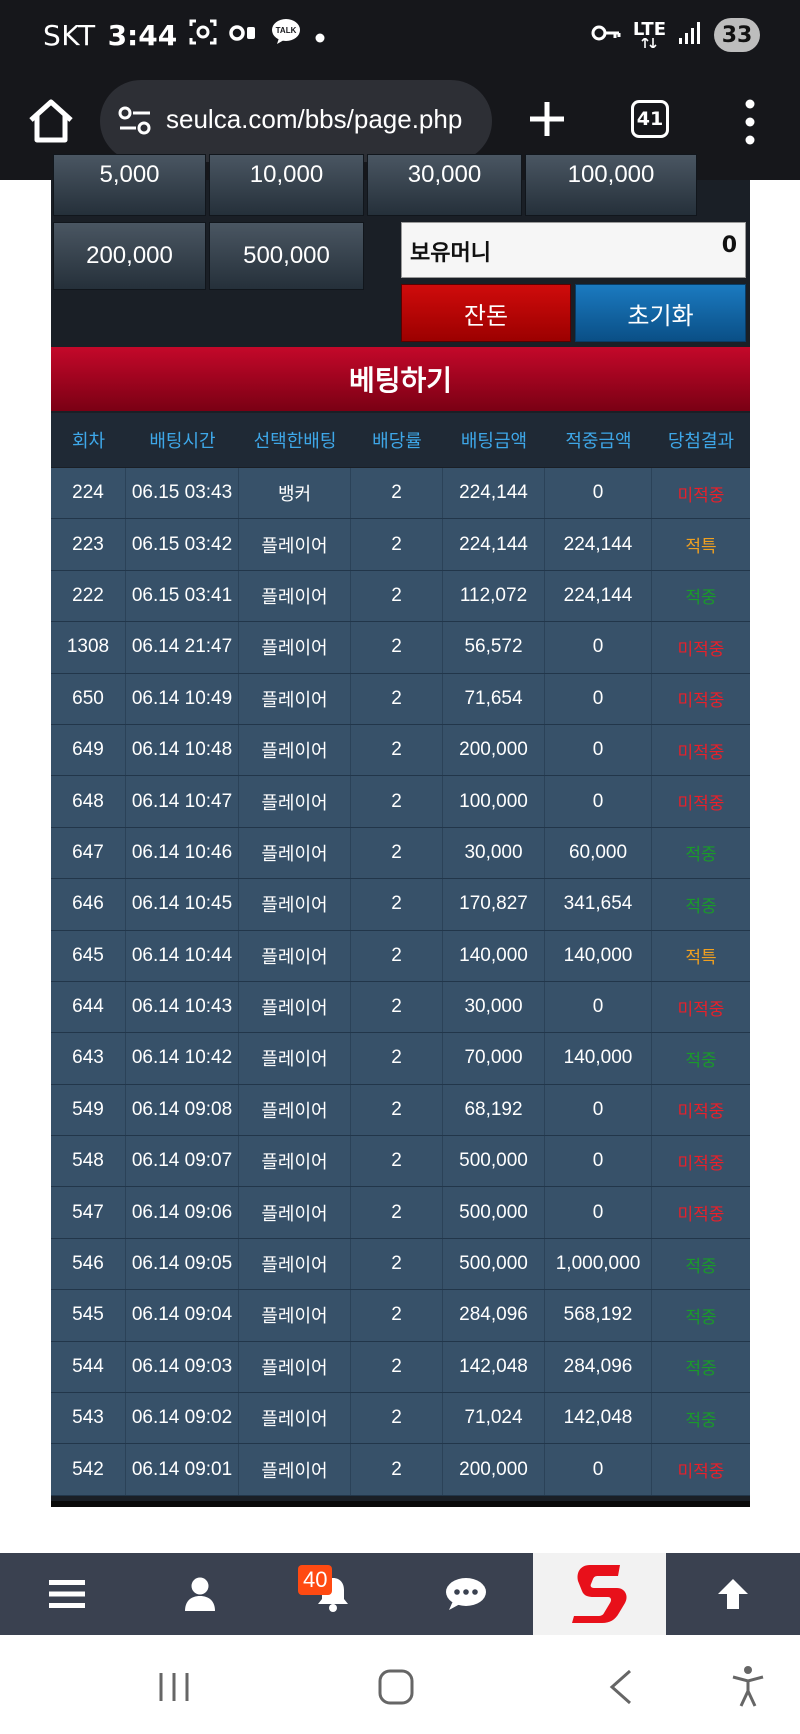 The image size is (800, 1734). Describe the element at coordinates (203, 35) in the screenshot. I see `screenshot-icon` at that location.